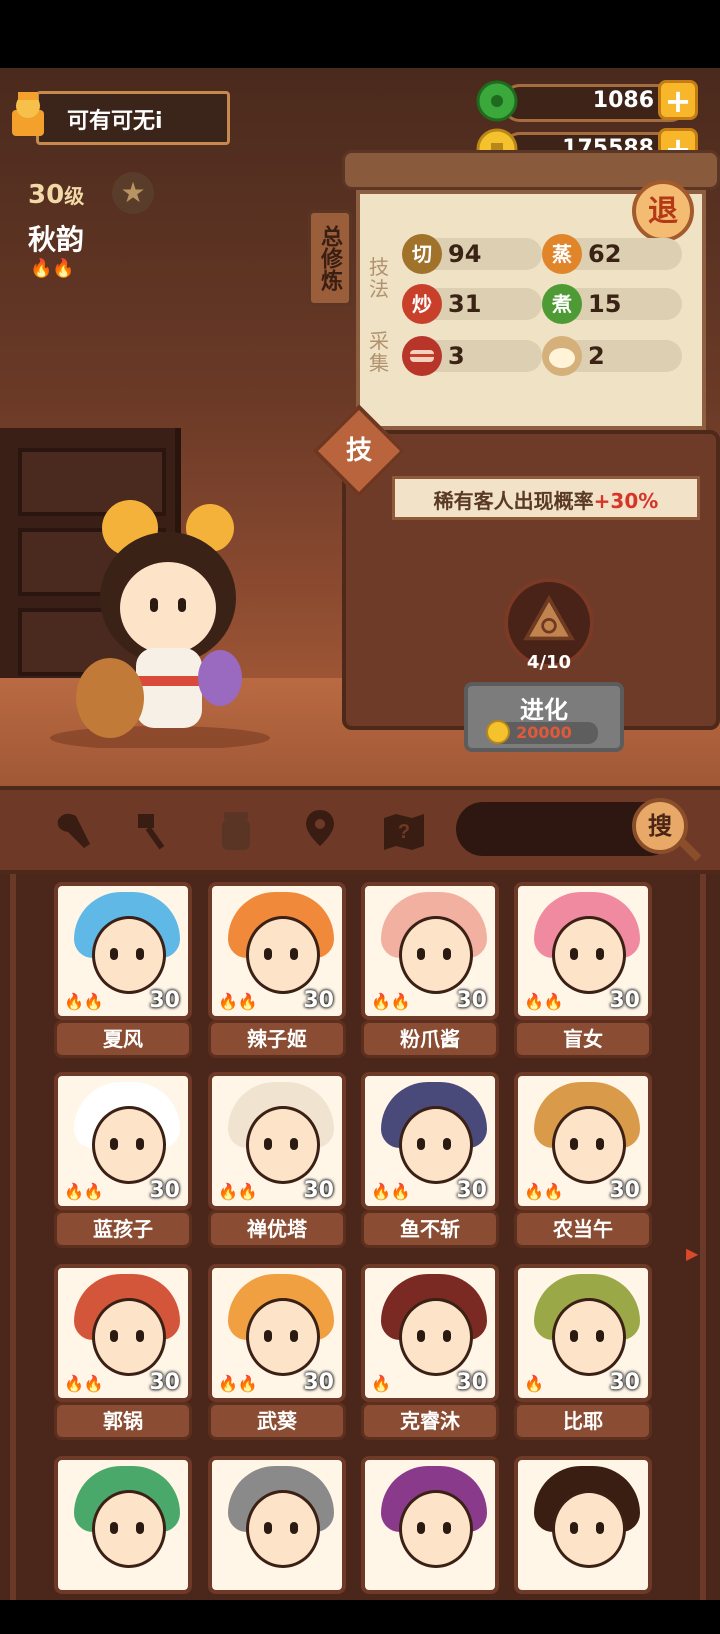  Describe the element at coordinates (123, 1039) in the screenshot. I see `character-name: 夏风` at that location.